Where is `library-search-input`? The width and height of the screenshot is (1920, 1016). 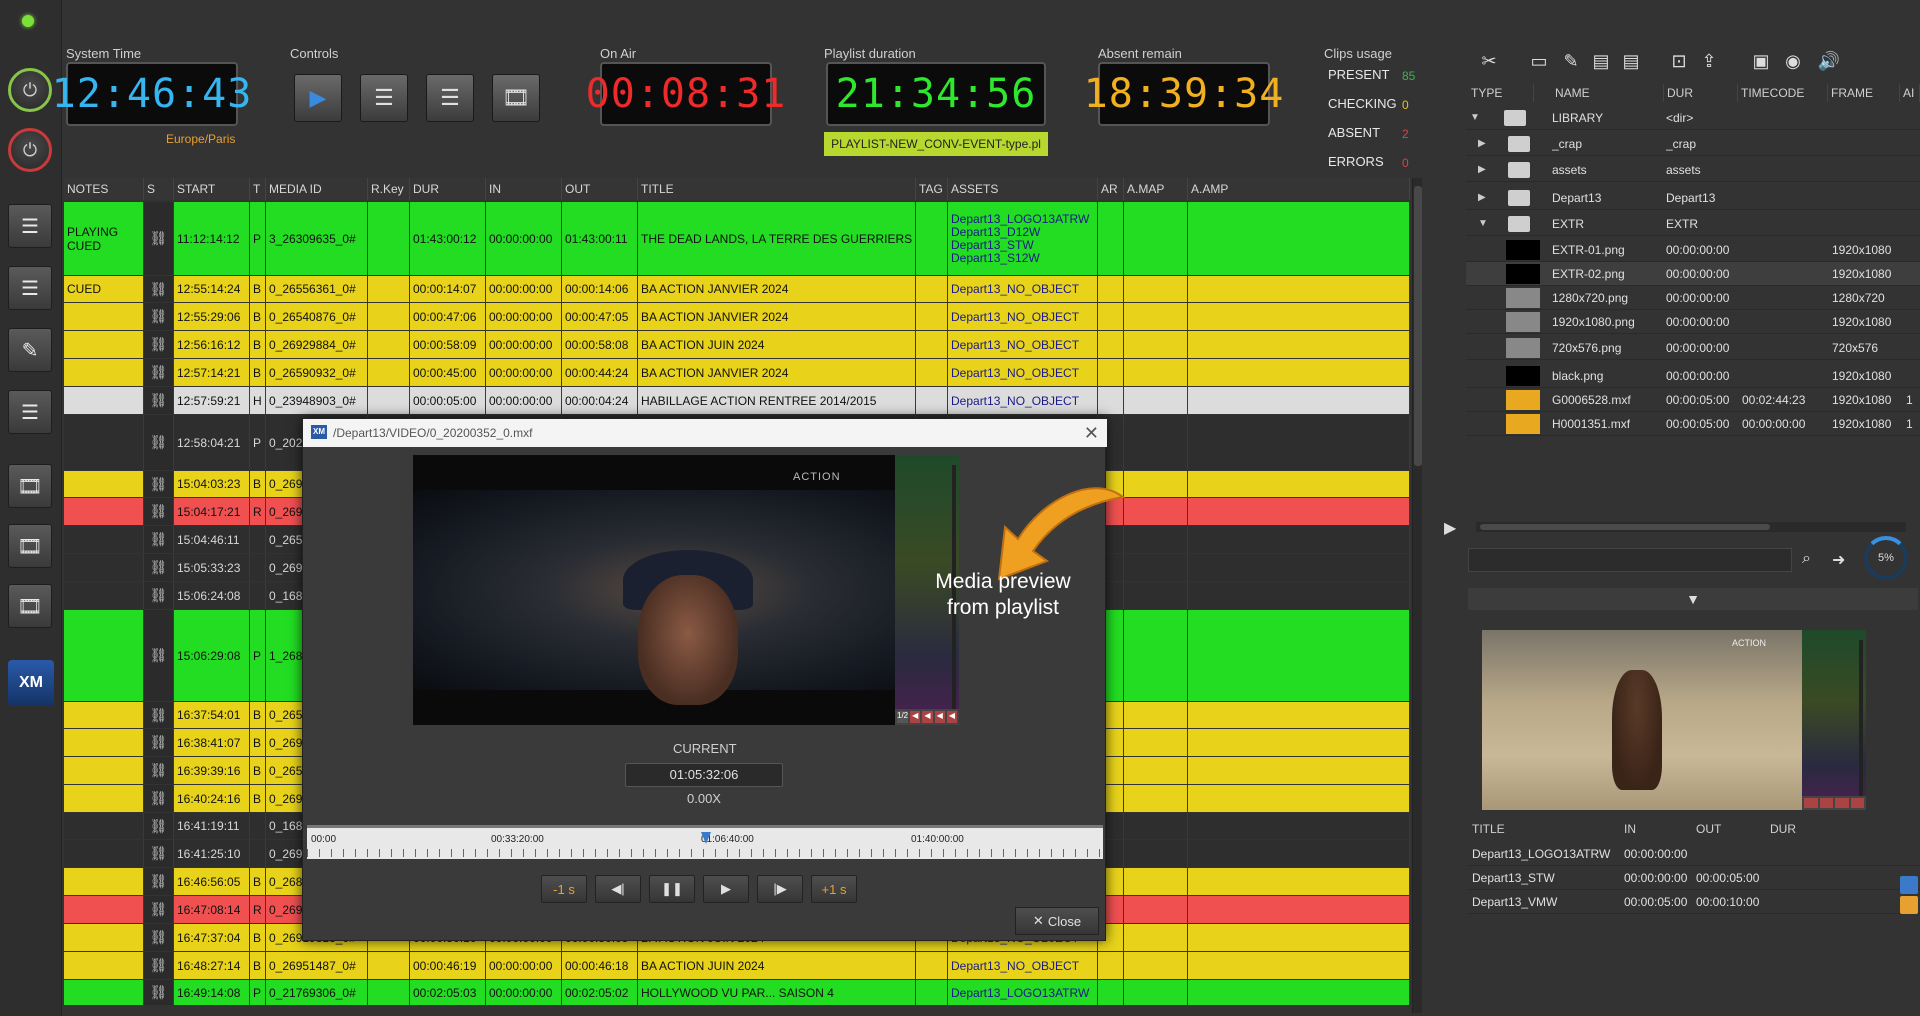
library-search-input is located at coordinates (1630, 560).